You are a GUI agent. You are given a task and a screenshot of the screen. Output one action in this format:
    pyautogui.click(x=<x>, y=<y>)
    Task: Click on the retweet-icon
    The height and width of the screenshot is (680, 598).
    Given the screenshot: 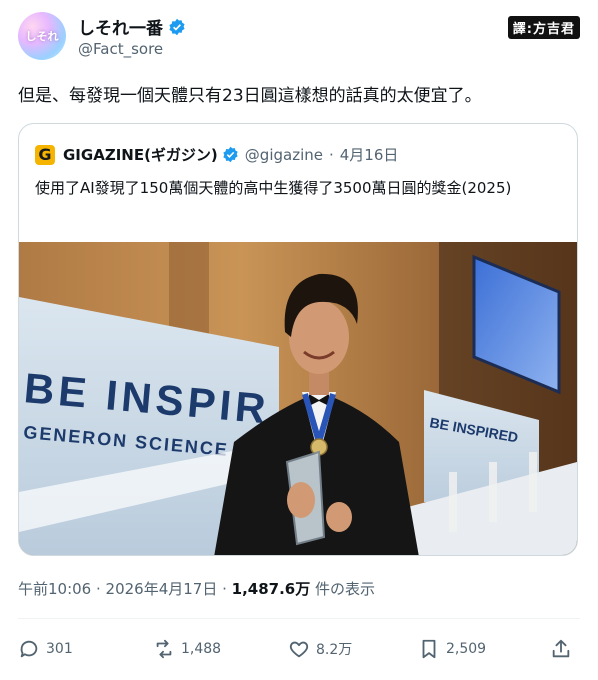 What is the action you would take?
    pyautogui.click(x=164, y=649)
    